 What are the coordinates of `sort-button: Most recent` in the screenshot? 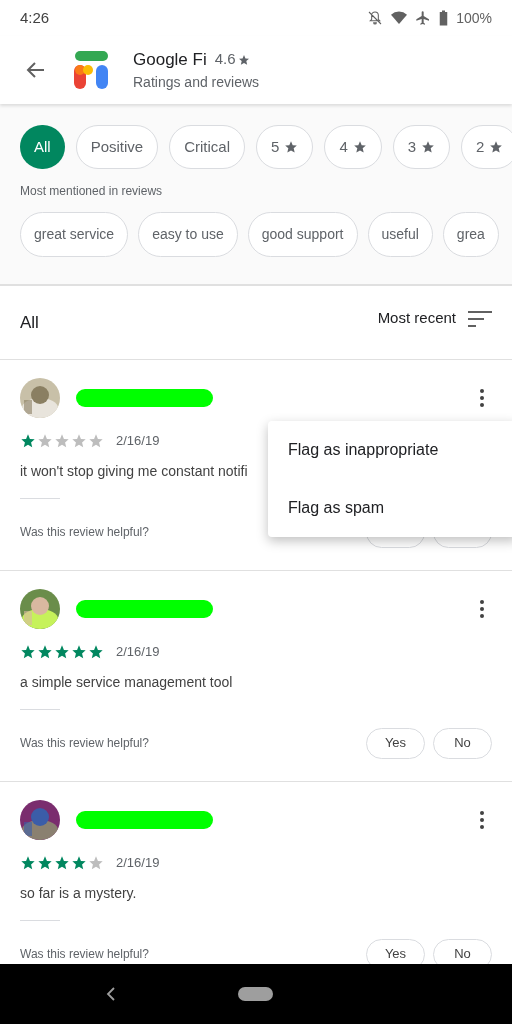 It's located at (434, 318).